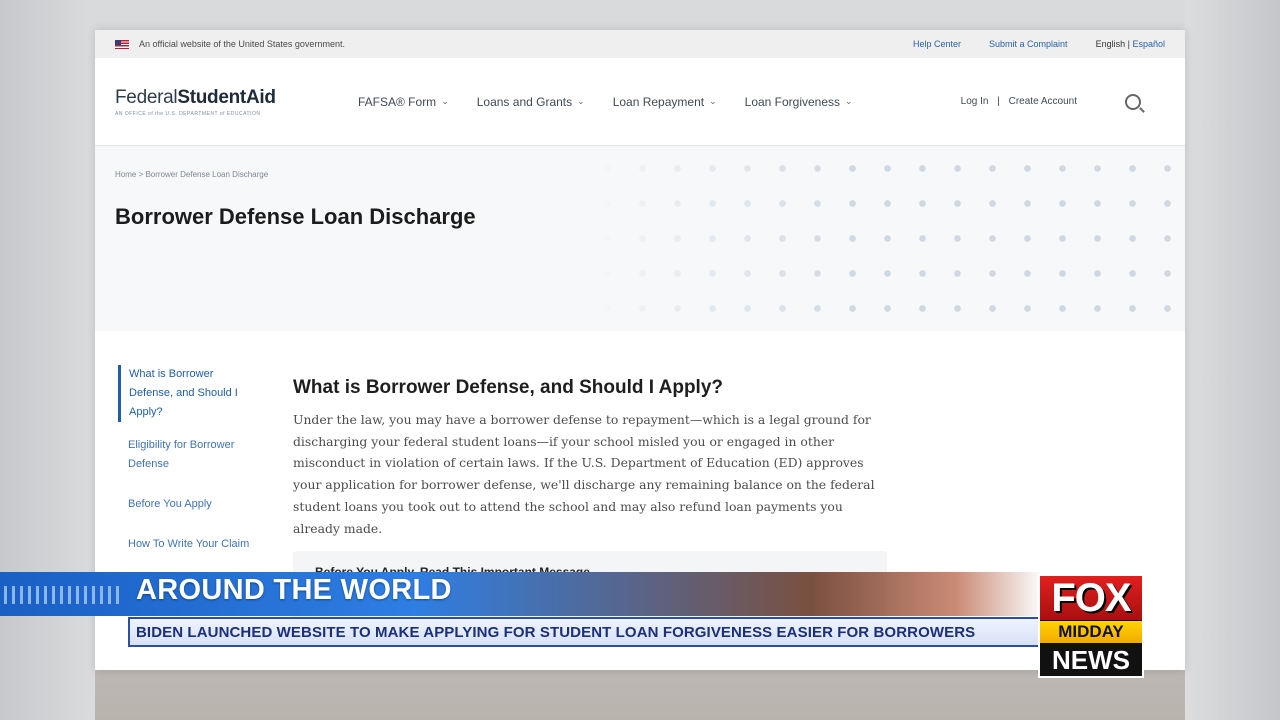  What do you see at coordinates (188, 544) in the screenshot?
I see `sidenav-item-how-to-write-claim: How To Write Your Claim` at bounding box center [188, 544].